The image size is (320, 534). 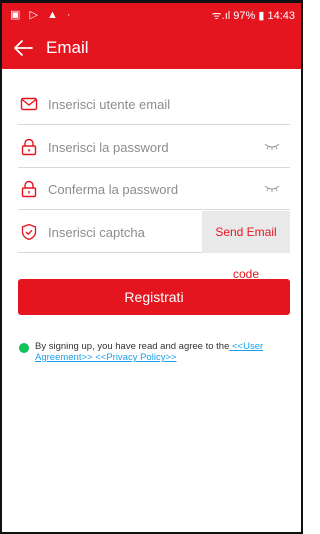 I want to click on status-indicators: ᯤ.ıl 97% ▮ 14:43, so click(x=253, y=16).